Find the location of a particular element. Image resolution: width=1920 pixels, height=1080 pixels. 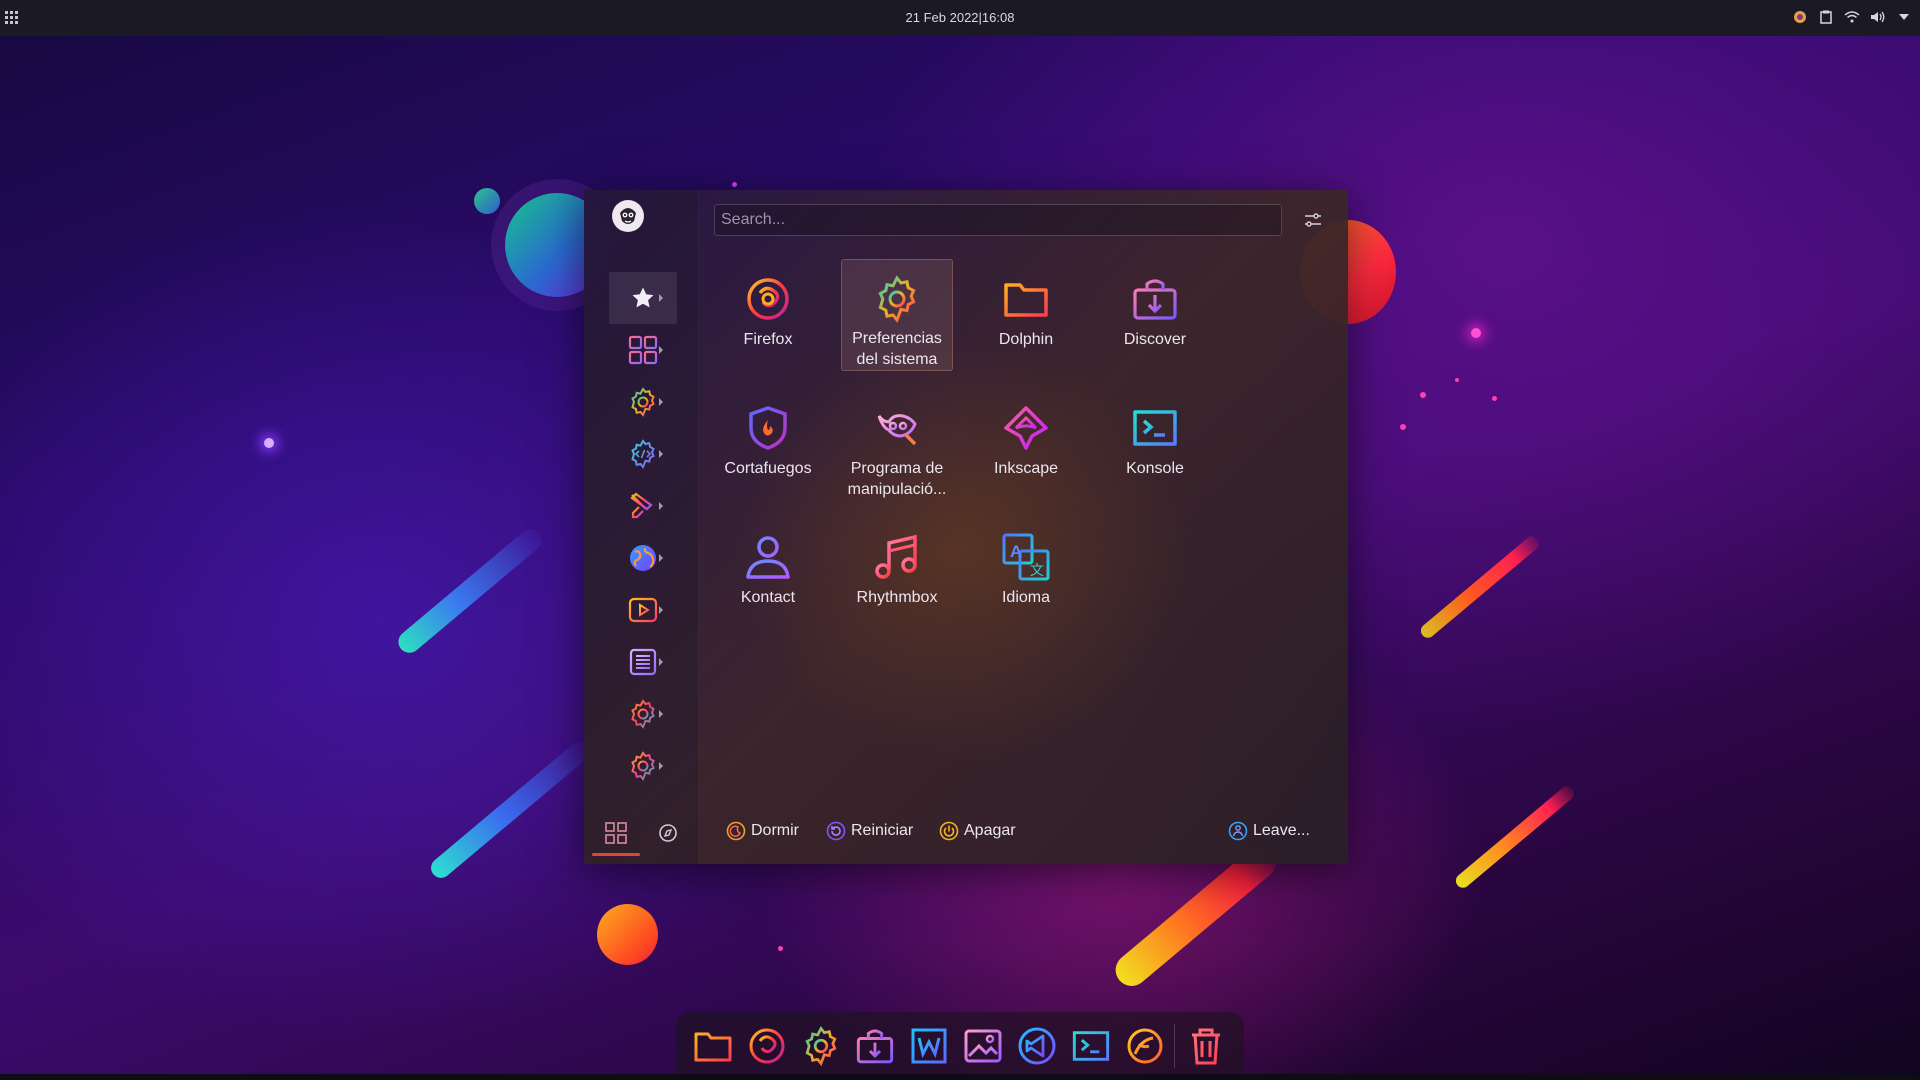

app-label: Preferencias del sistema is located at coordinates (897, 349).